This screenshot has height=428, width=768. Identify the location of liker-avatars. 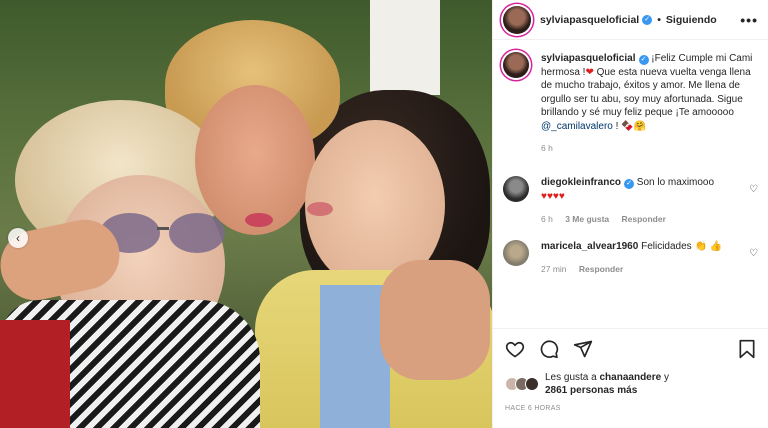
(522, 384).